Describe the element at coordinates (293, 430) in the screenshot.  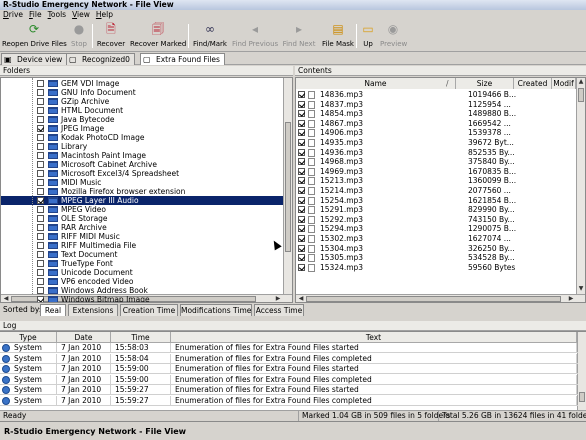
I see `taskbar: R-Studio Emergency Network - File View` at that location.